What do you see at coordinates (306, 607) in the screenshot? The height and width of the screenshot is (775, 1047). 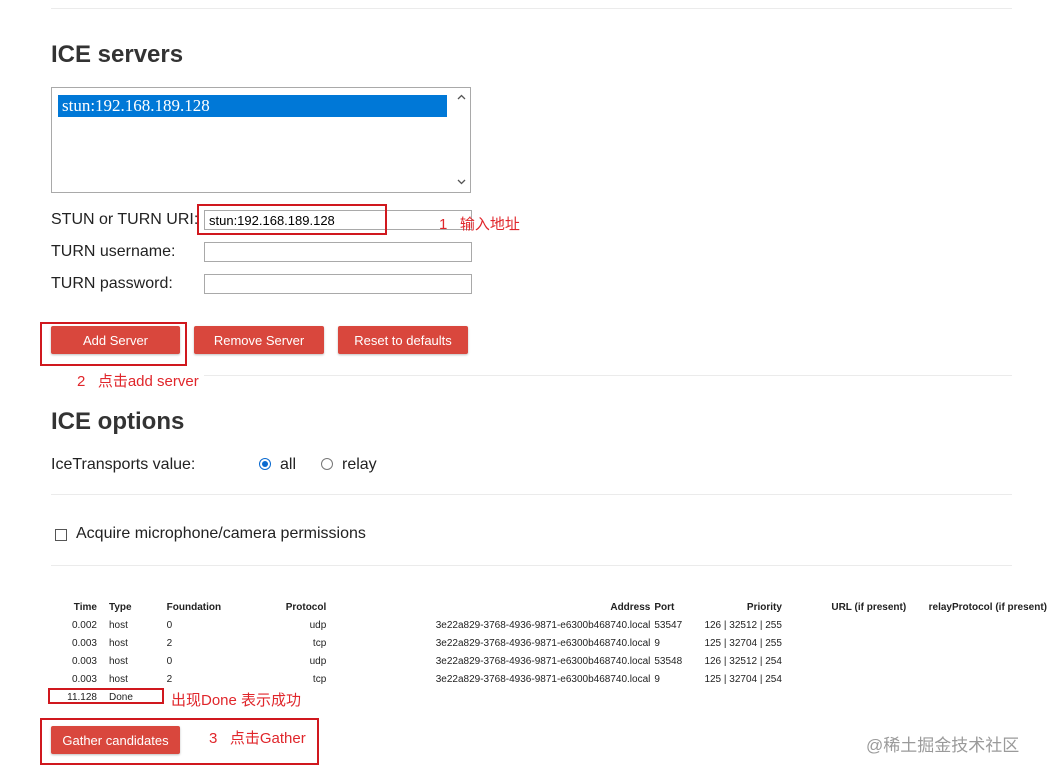 I see `header-protocol: Protocol` at bounding box center [306, 607].